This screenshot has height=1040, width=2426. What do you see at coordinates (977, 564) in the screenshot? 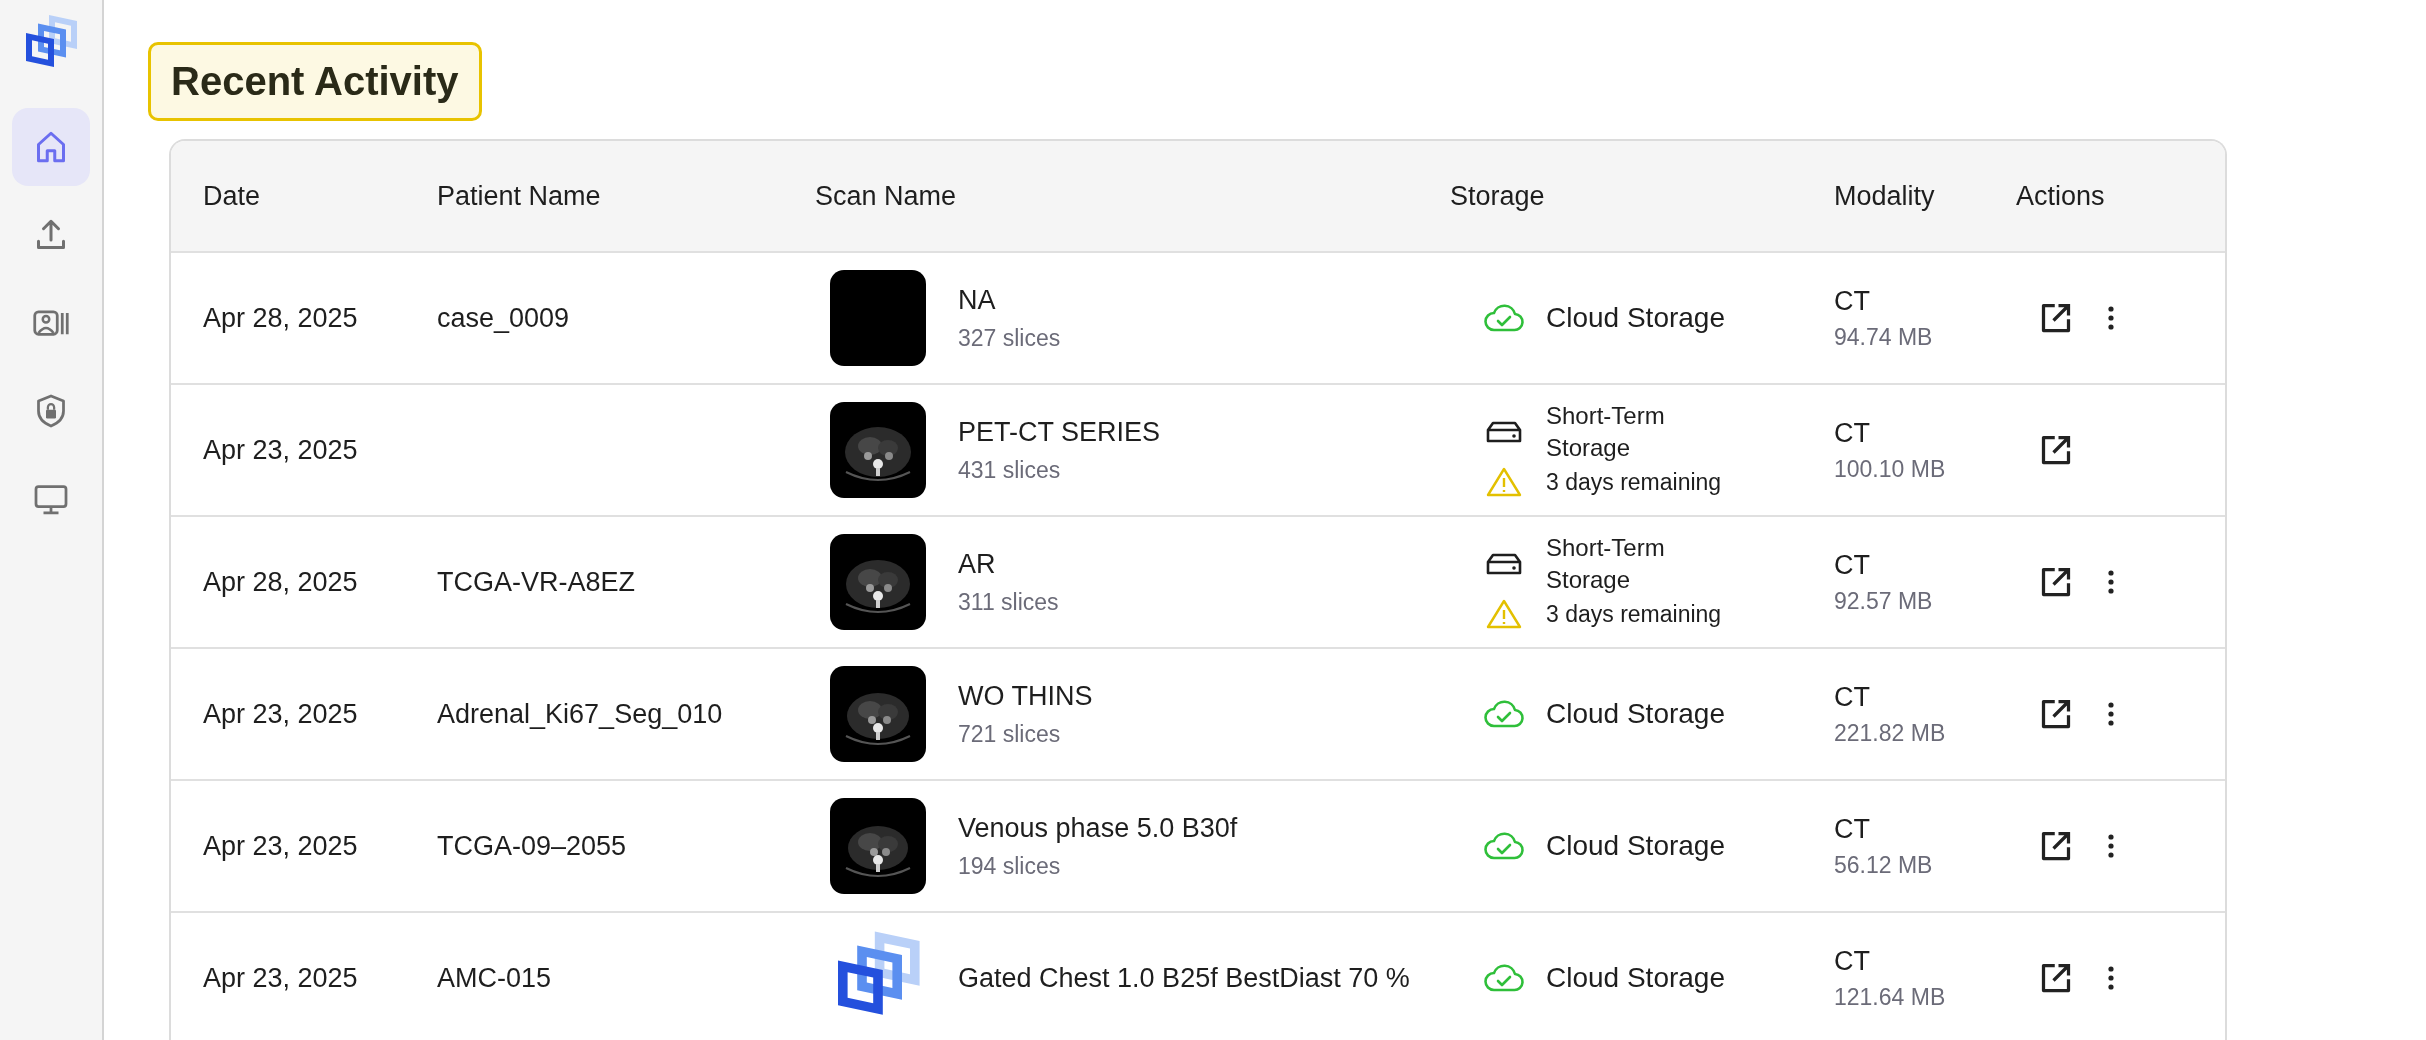
I see `scan-name: AR` at bounding box center [977, 564].